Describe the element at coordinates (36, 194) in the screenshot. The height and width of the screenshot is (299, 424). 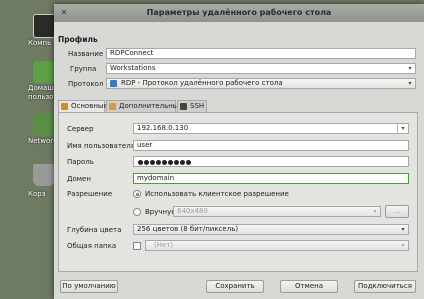
I see `desktop-label-trash: Корз` at that location.